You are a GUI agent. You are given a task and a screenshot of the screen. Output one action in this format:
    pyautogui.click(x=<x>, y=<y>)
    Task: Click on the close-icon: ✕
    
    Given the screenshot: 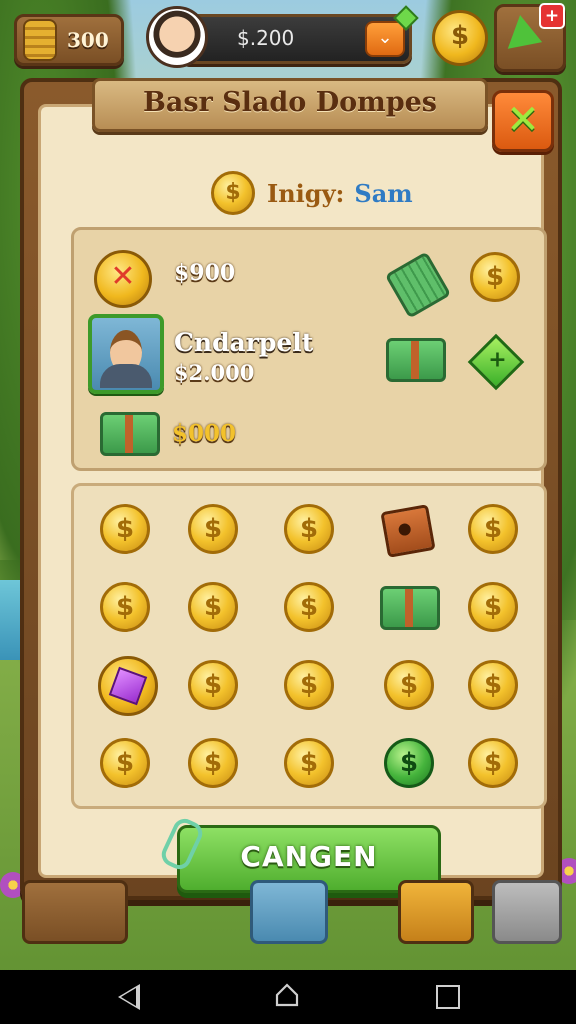 What is the action you would take?
    pyautogui.click(x=523, y=120)
    